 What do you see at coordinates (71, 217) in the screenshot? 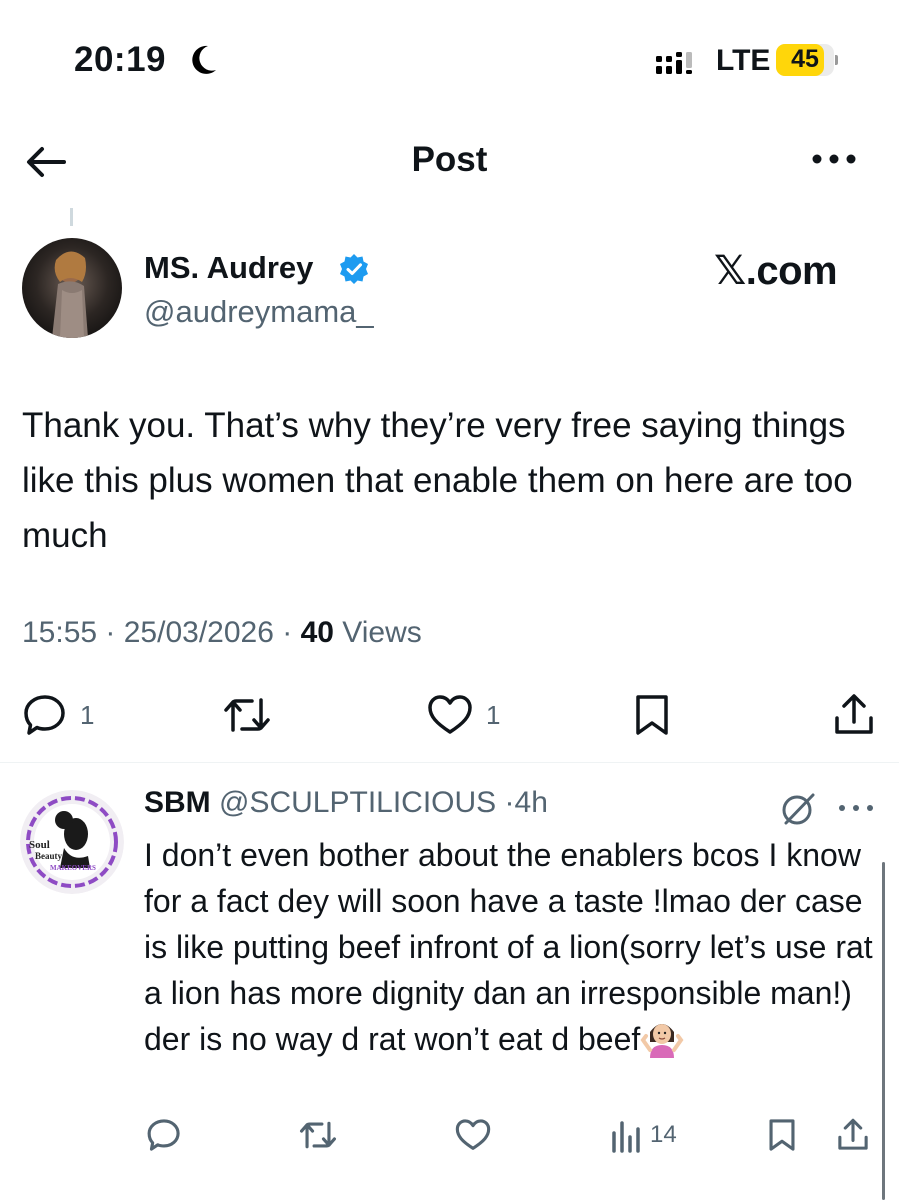
I see `thread-connector` at bounding box center [71, 217].